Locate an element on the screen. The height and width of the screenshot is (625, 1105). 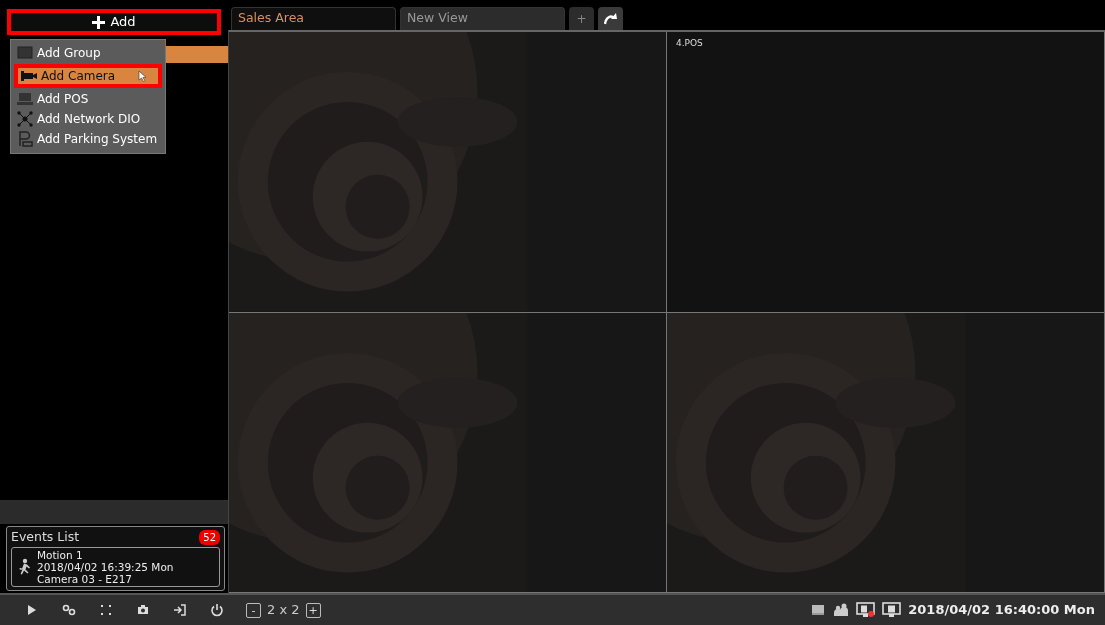
menu-item: Add Parking System is located at coordinates (88, 139).